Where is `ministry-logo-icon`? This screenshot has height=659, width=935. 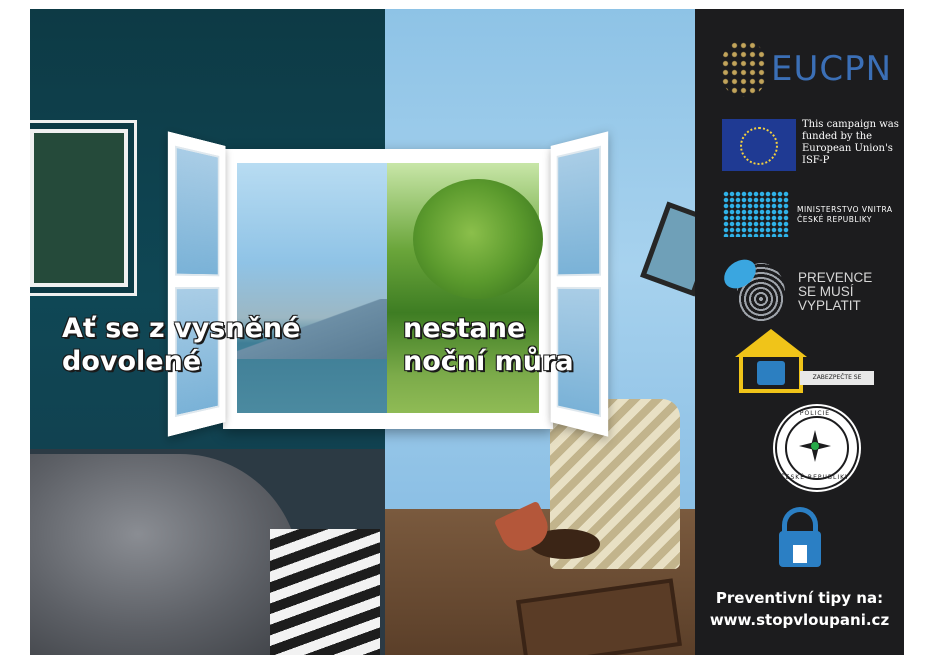 ministry-logo-icon is located at coordinates (756, 214).